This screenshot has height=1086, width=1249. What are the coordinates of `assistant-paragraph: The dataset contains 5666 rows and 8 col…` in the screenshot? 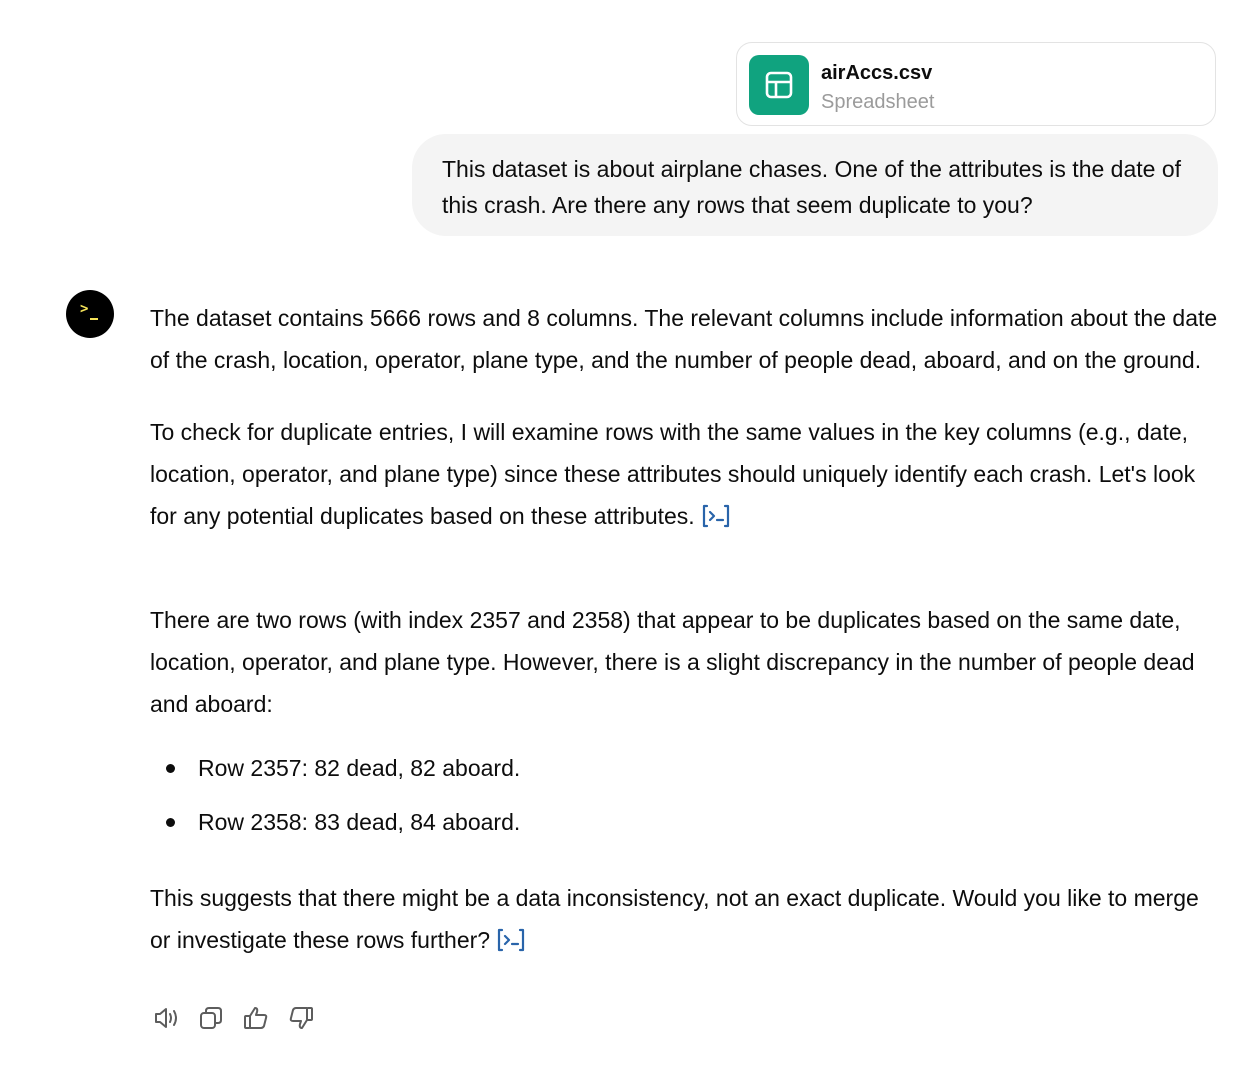 It's located at (684, 339).